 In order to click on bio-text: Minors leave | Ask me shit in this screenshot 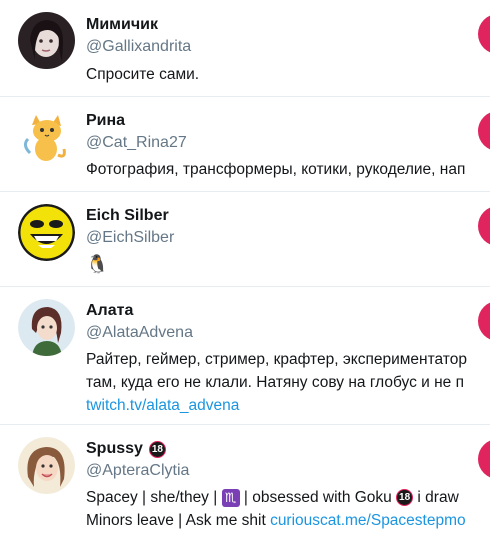, I will do `click(178, 520)`.